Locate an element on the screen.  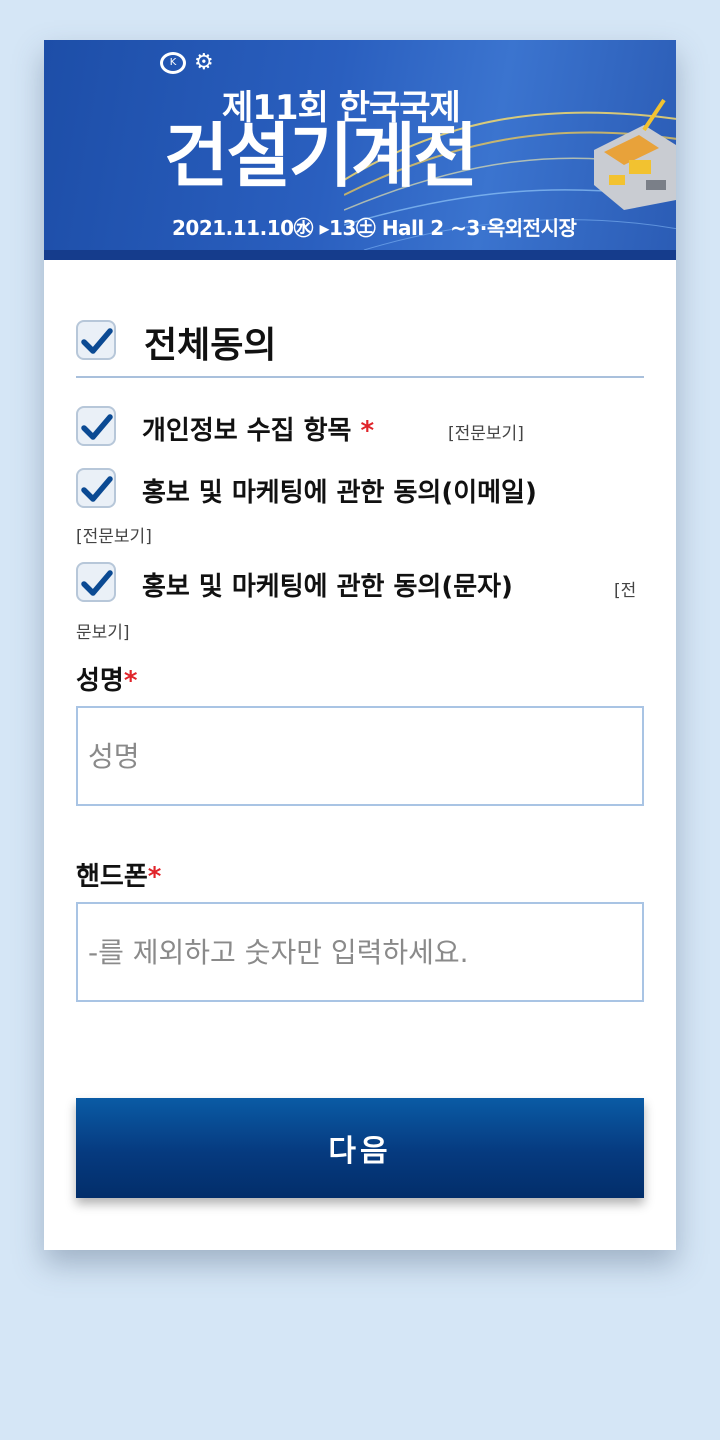
consent-email-label: 홍보 및 마케팅에 관한 동의(이메일) is located at coordinates (339, 493).